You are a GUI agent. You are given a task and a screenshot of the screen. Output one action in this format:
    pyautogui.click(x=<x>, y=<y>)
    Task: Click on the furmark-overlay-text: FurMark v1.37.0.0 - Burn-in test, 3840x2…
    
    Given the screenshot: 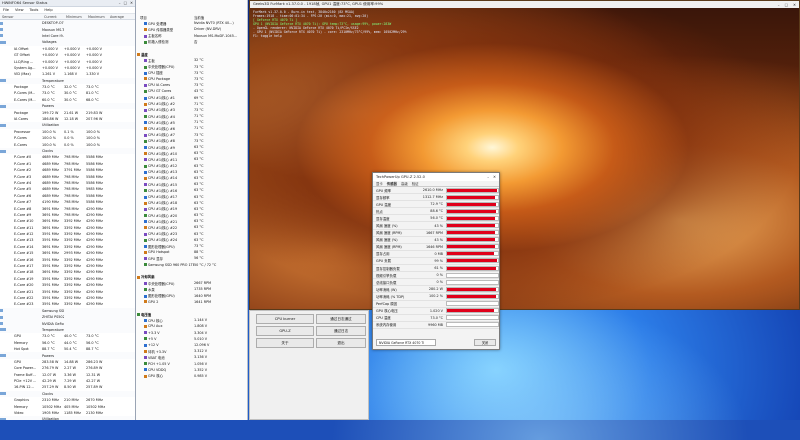 What is the action you would take?
    pyautogui.click(x=330, y=24)
    